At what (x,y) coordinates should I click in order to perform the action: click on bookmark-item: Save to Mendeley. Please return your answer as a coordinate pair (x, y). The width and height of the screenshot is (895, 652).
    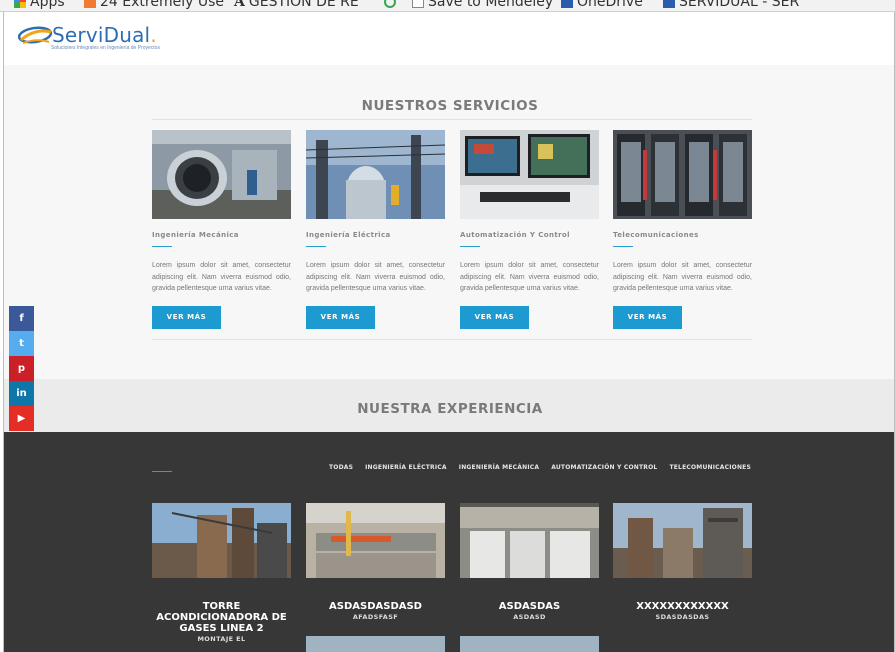
    Looking at the image, I should click on (482, 5).